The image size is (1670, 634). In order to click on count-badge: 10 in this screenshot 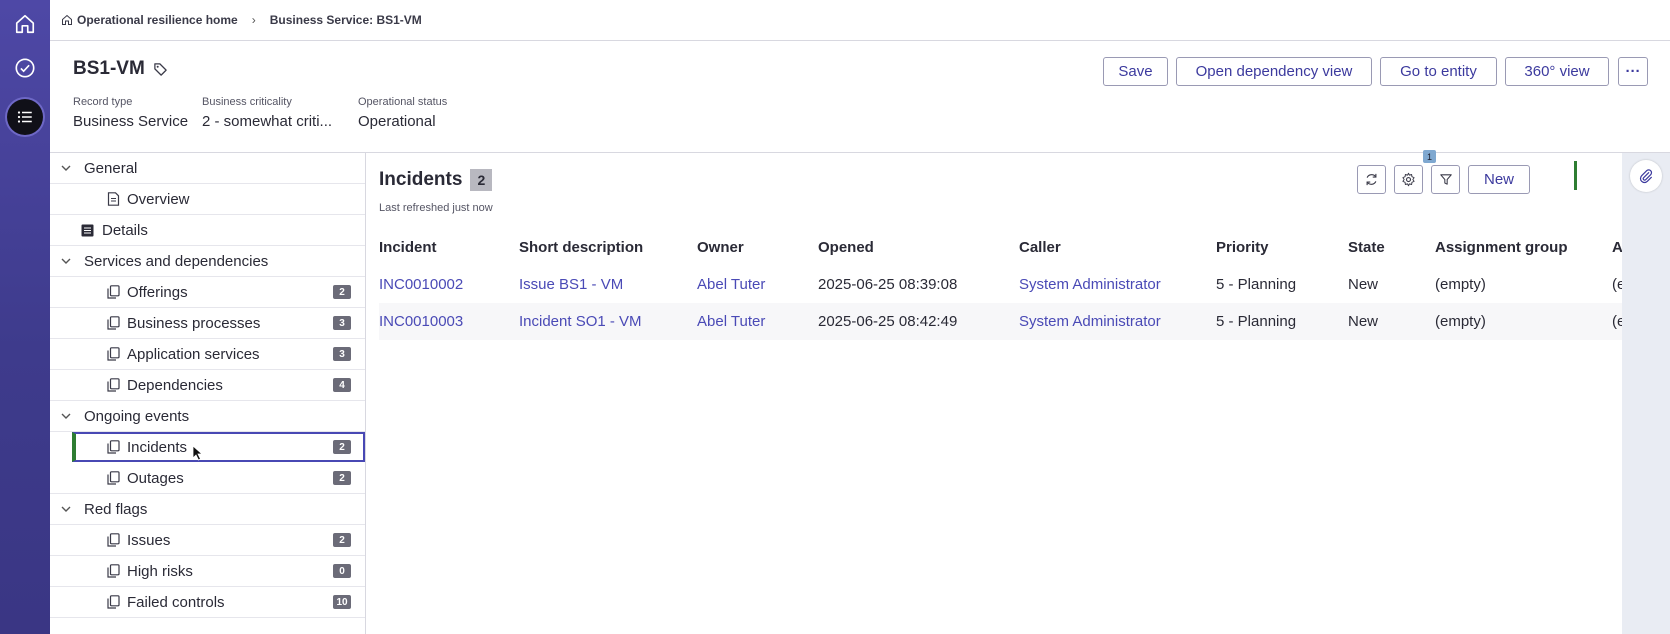, I will do `click(342, 602)`.